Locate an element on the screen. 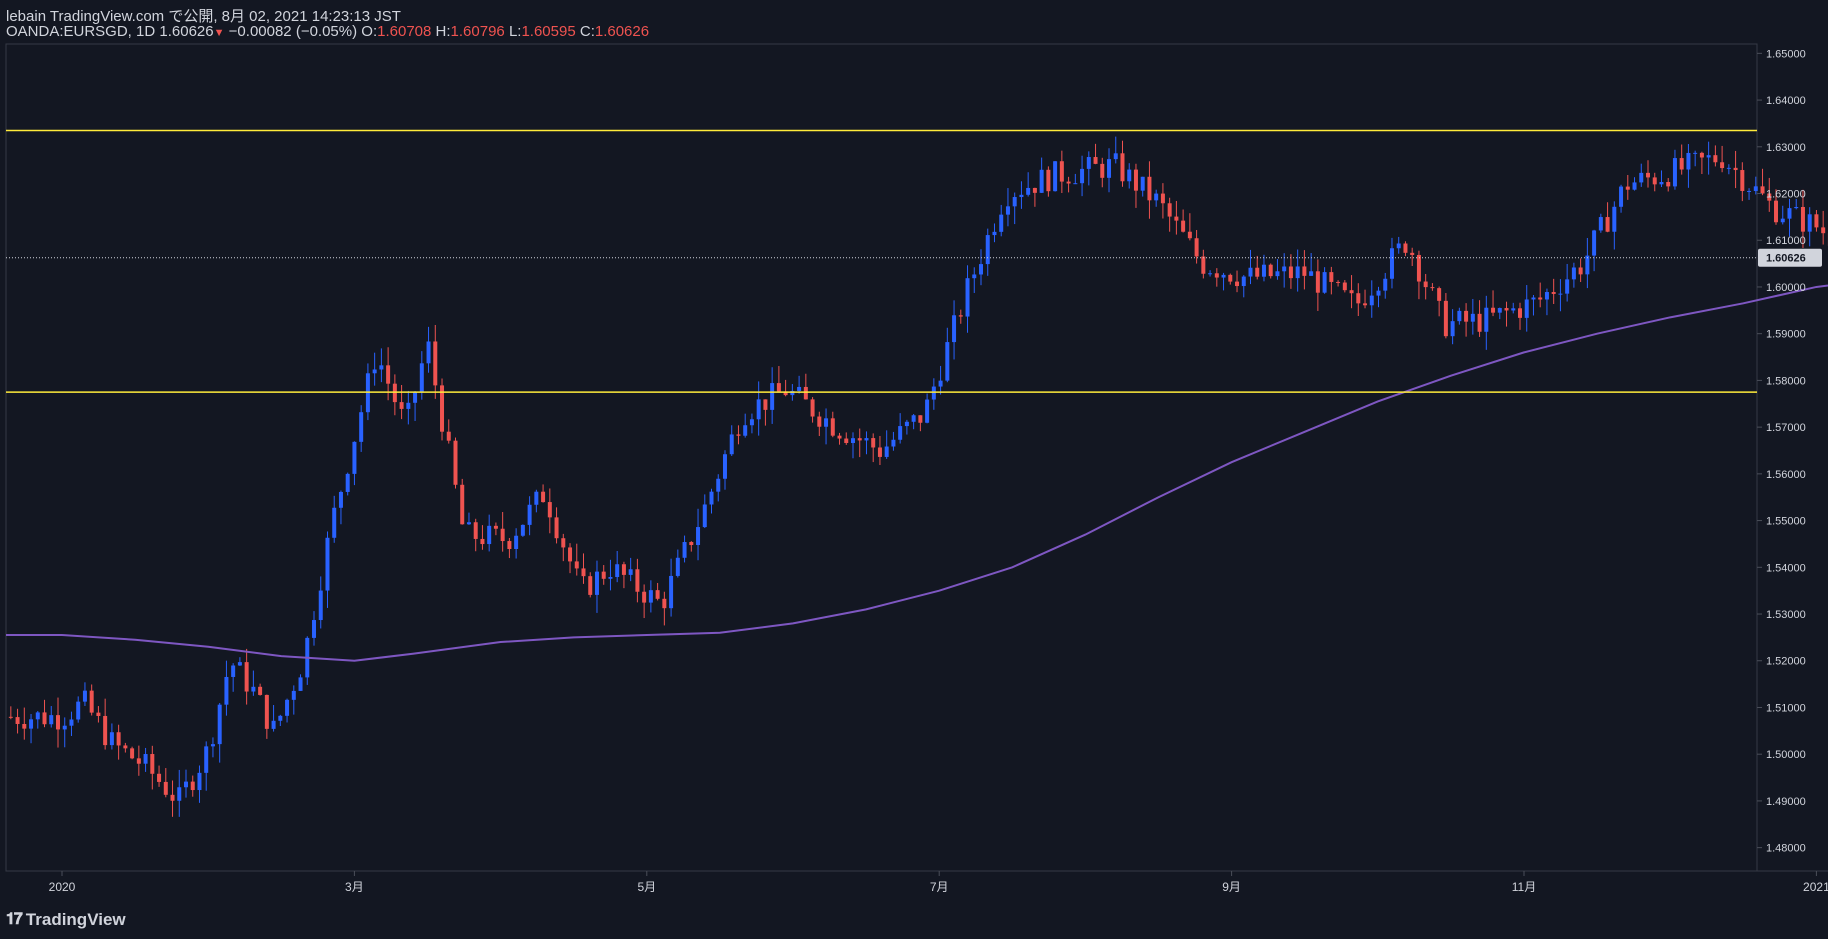 This screenshot has height=939, width=1828. time-tick-label: 7月 is located at coordinates (939, 887).